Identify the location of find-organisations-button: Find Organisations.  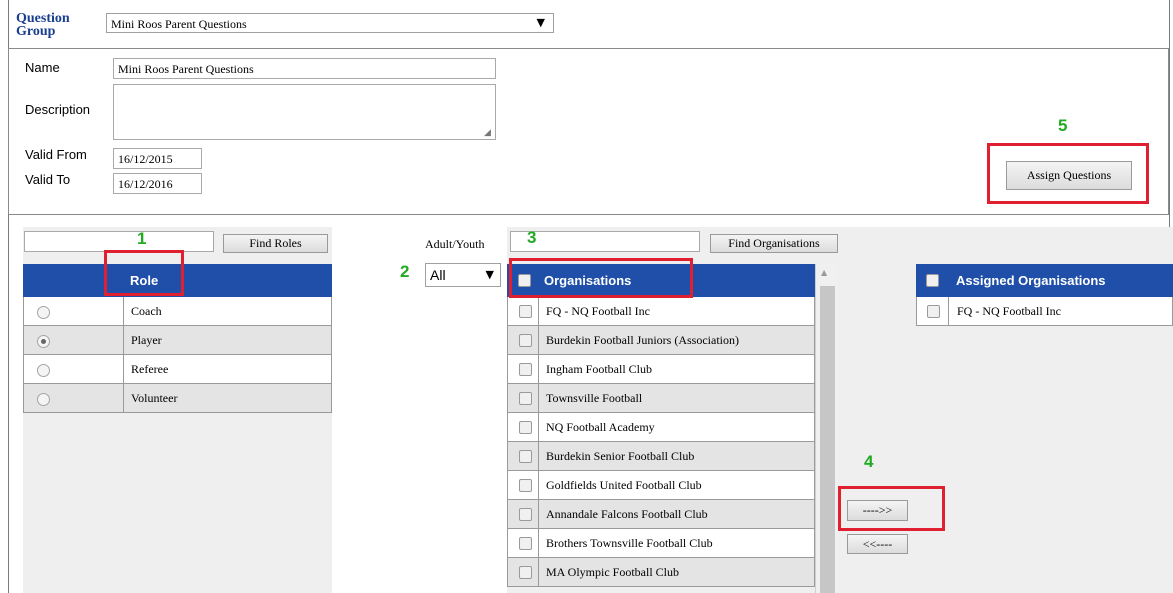
(774, 243).